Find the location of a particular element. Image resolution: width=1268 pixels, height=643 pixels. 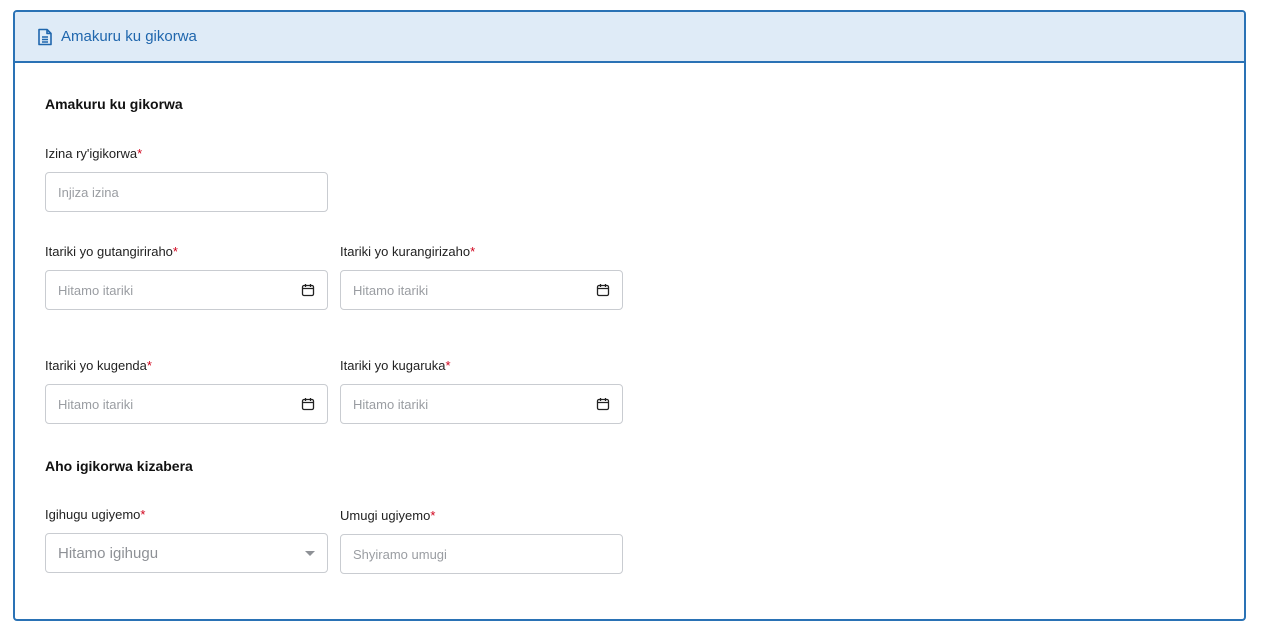

country-select: Hitamo igihugu is located at coordinates (186, 553).